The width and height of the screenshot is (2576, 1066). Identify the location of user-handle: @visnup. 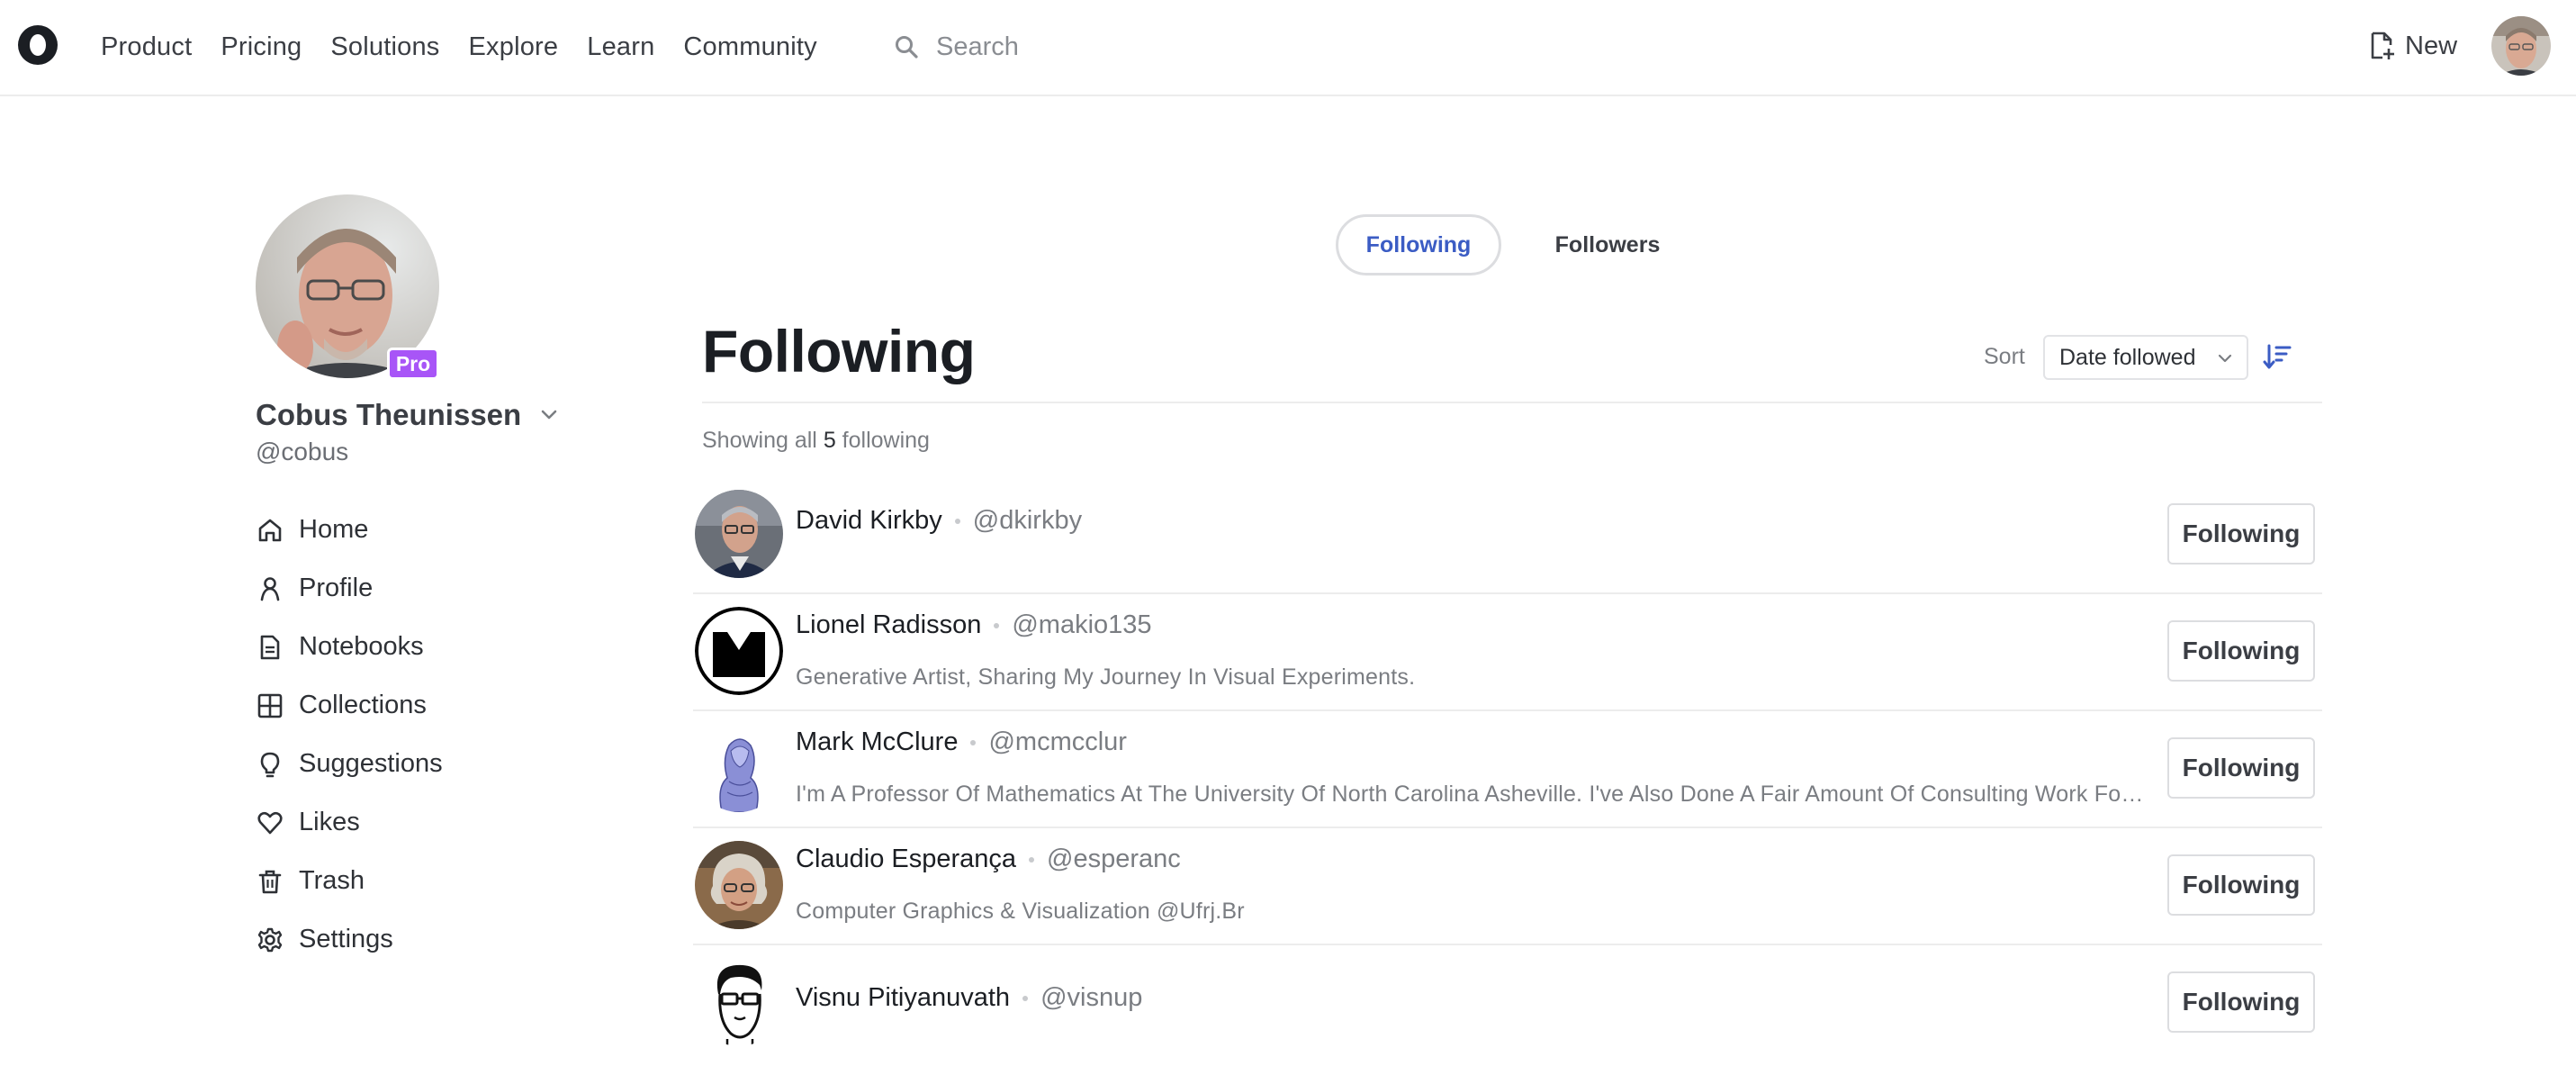
(1091, 998).